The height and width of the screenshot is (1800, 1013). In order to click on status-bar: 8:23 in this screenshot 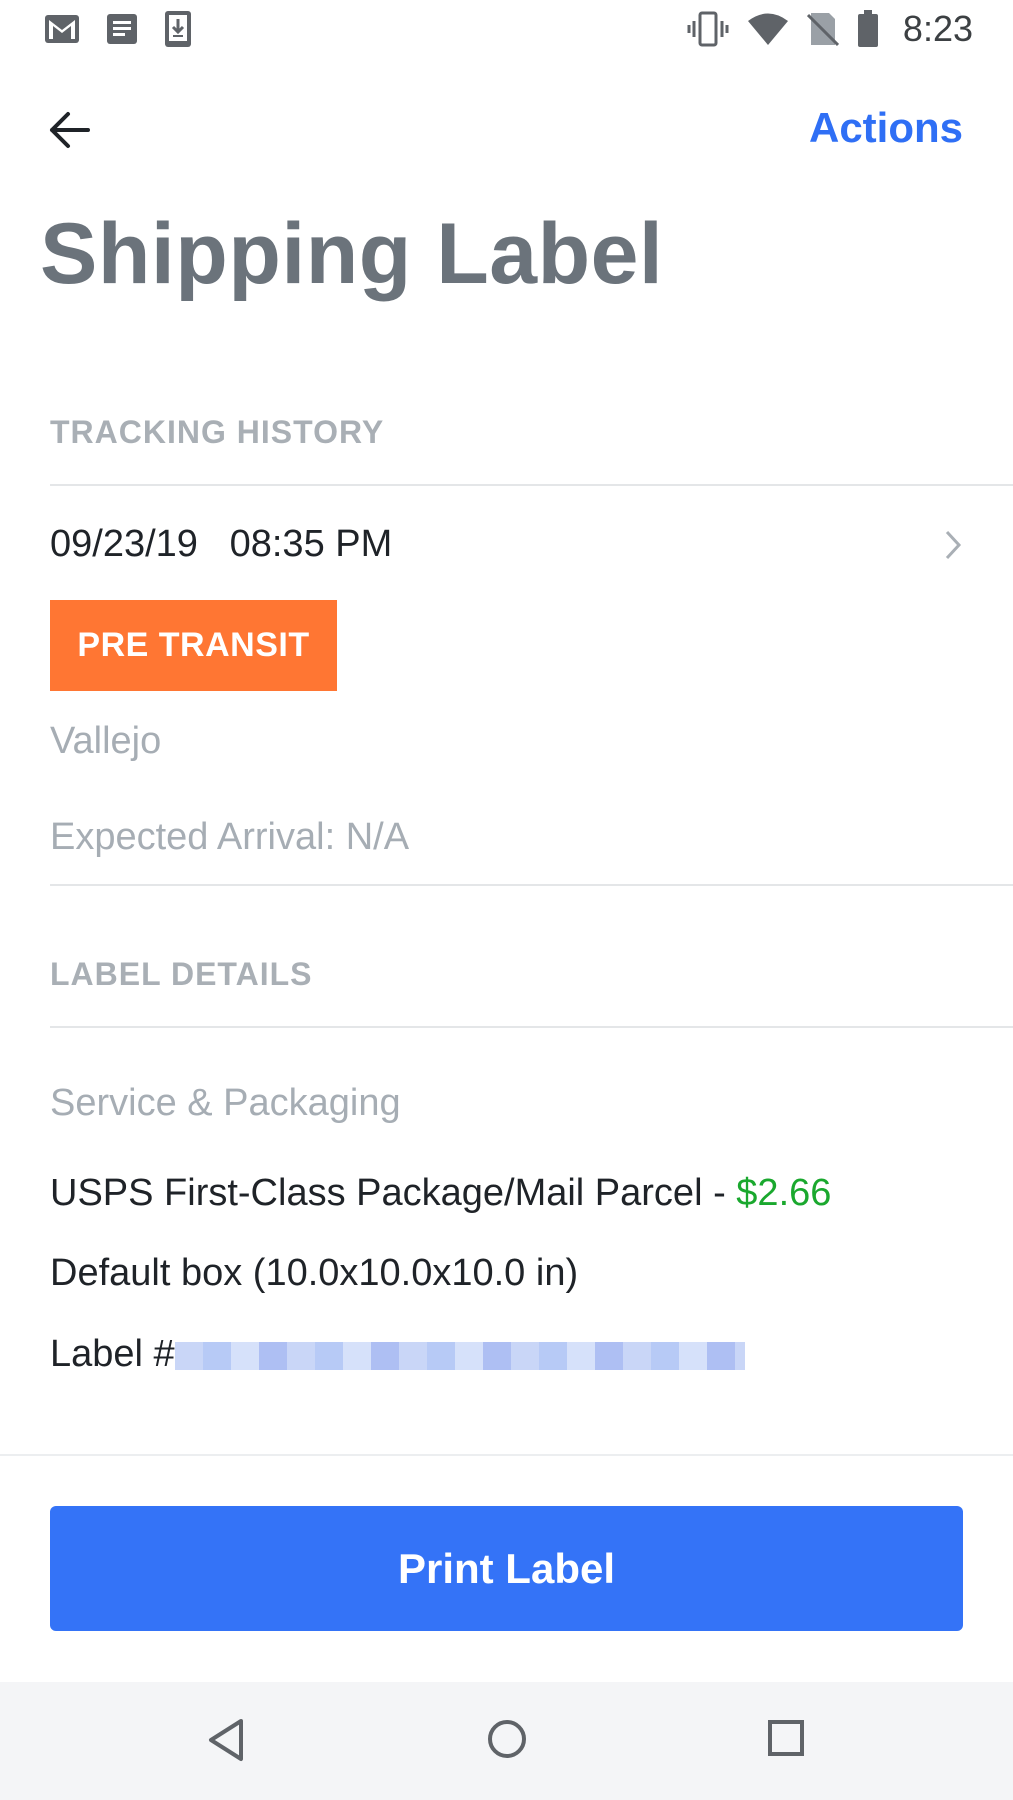, I will do `click(506, 32)`.